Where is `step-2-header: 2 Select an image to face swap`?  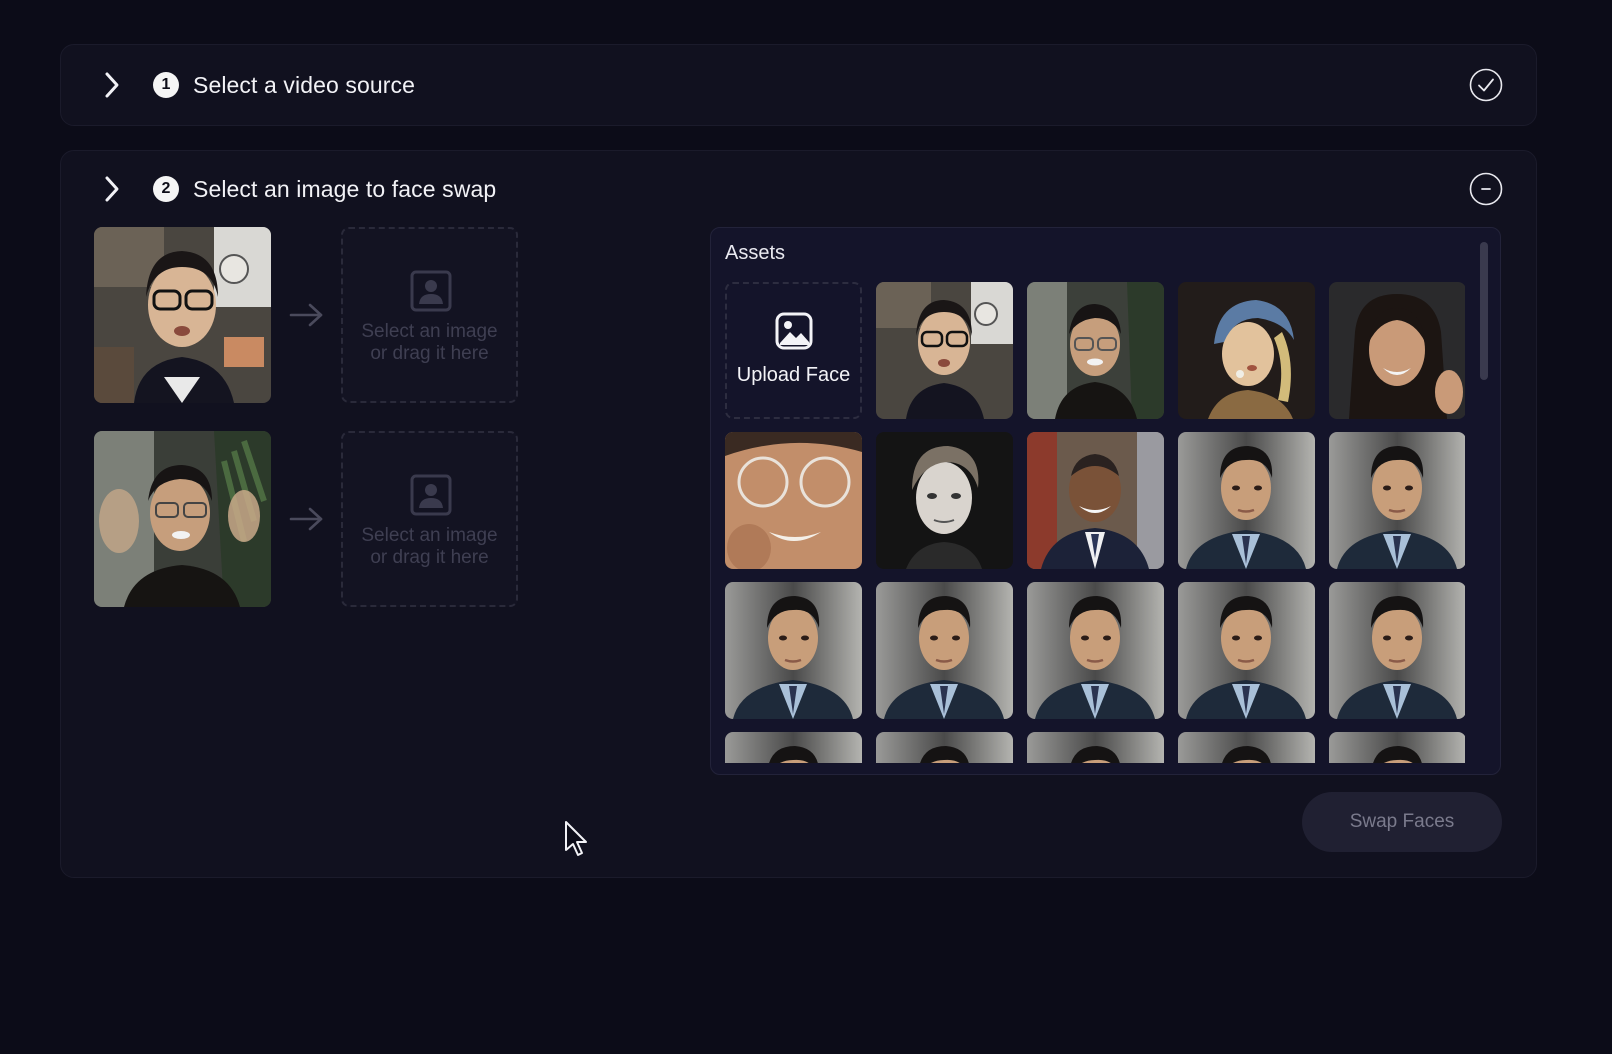 step-2-header: 2 Select an image to face swap is located at coordinates (802, 189).